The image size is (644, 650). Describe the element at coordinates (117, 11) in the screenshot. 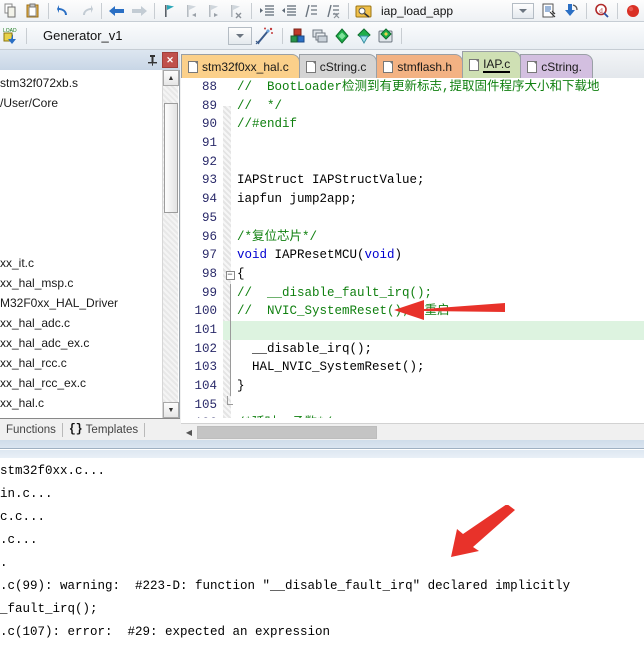

I see `navigate-back-icon` at that location.